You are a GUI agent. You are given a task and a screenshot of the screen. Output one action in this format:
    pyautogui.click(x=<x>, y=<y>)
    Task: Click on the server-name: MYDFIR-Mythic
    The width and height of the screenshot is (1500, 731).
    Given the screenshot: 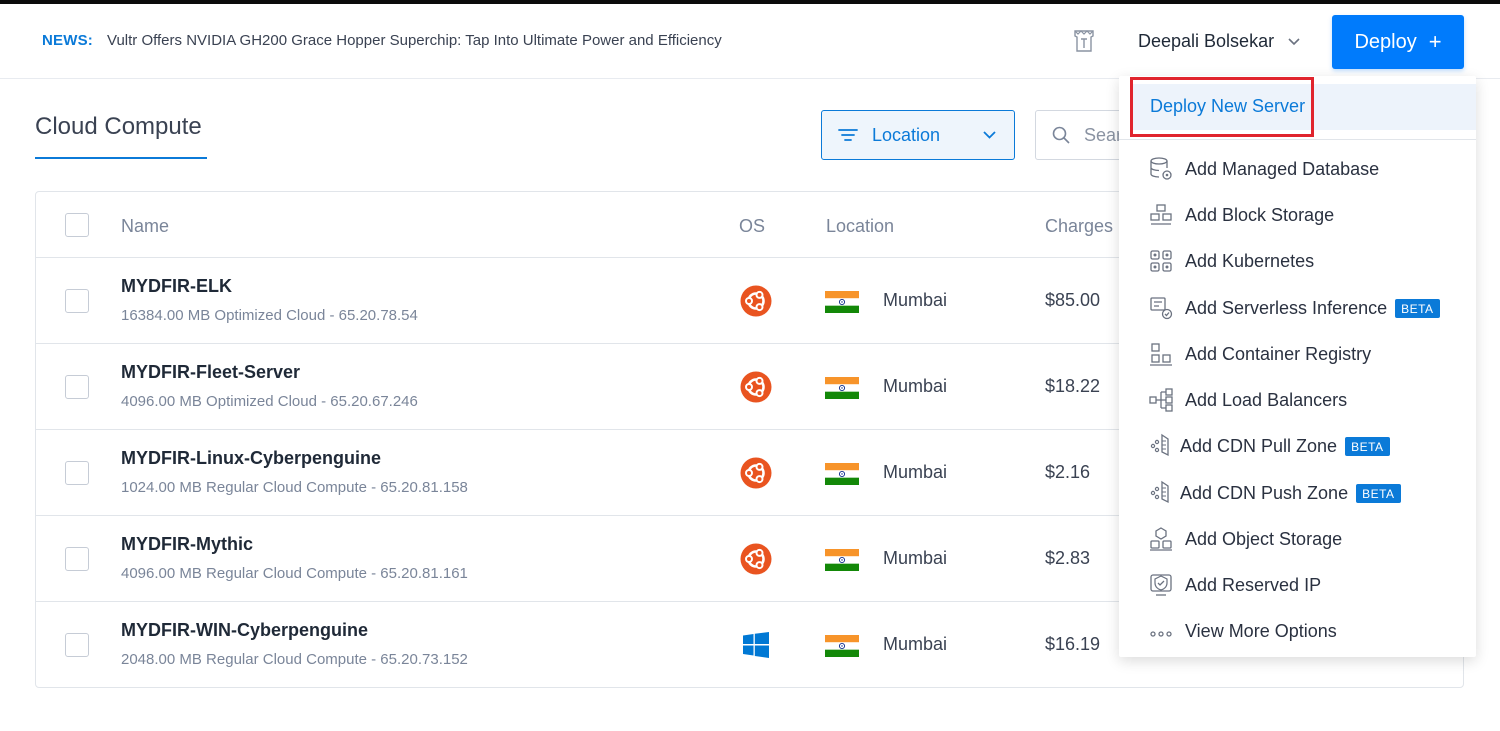 What is the action you would take?
    pyautogui.click(x=187, y=544)
    